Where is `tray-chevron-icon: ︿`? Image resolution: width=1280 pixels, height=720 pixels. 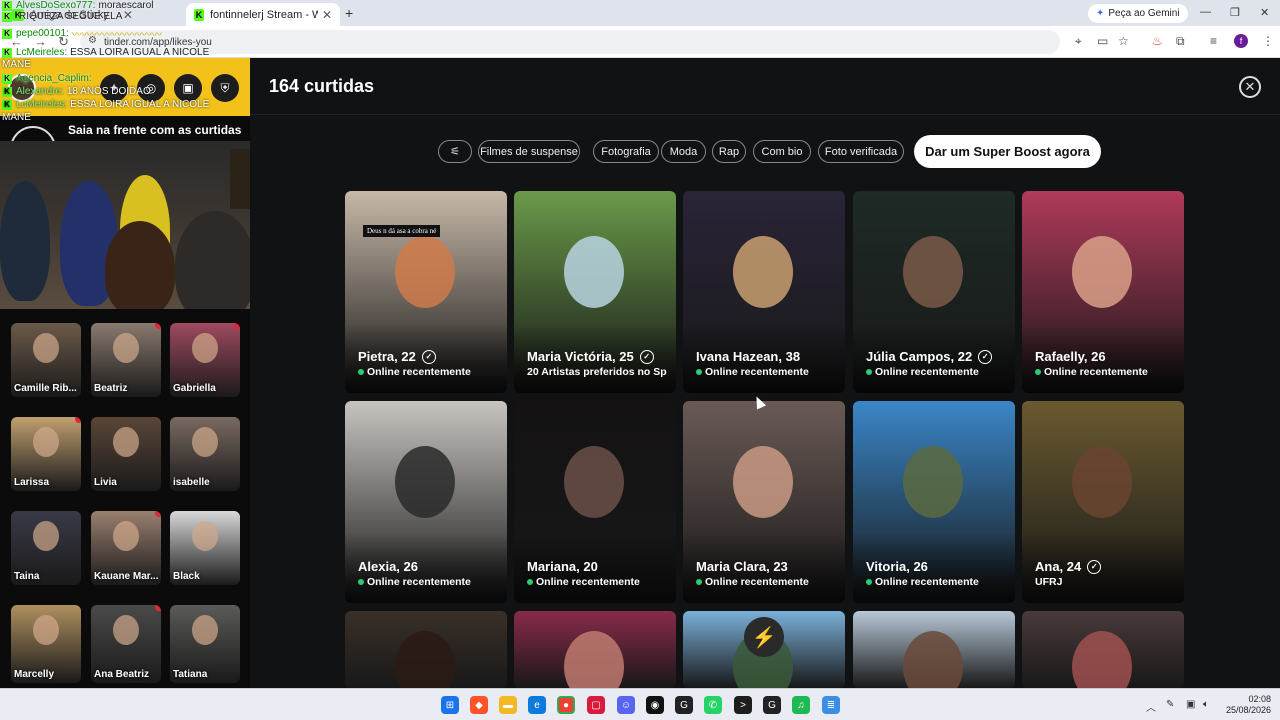 tray-chevron-icon: ︿ is located at coordinates (1151, 706).